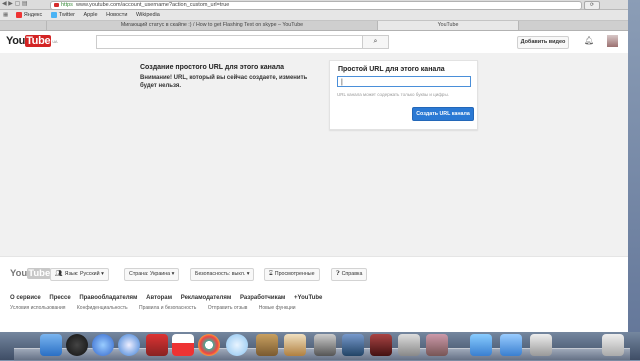 The width and height of the screenshot is (640, 361). I want to click on safari-icon, so click(129, 345).